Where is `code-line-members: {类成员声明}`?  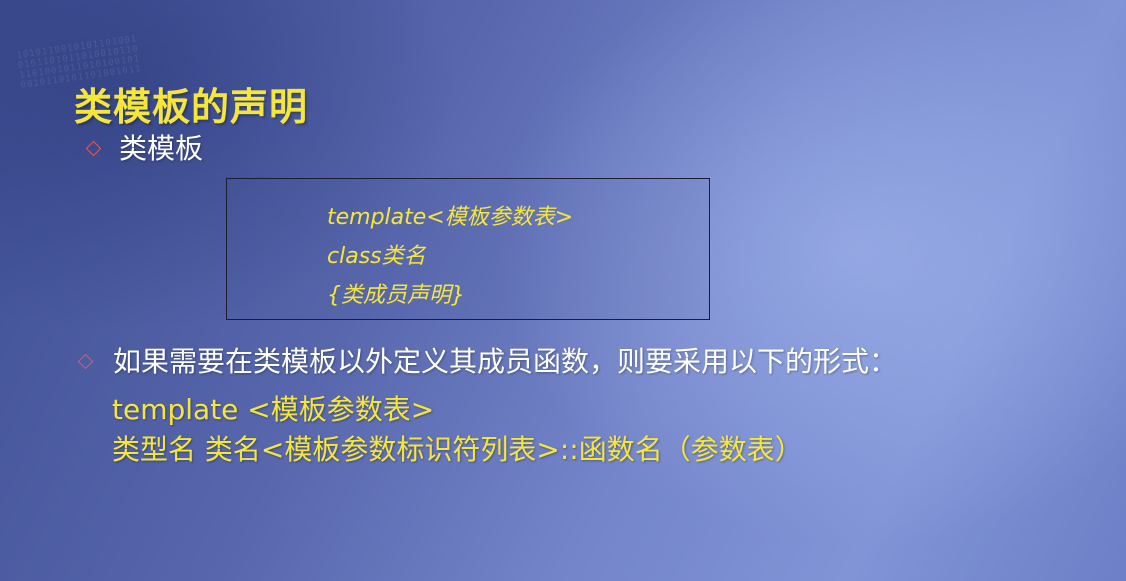 code-line-members: {类成员声明} is located at coordinates (396, 295).